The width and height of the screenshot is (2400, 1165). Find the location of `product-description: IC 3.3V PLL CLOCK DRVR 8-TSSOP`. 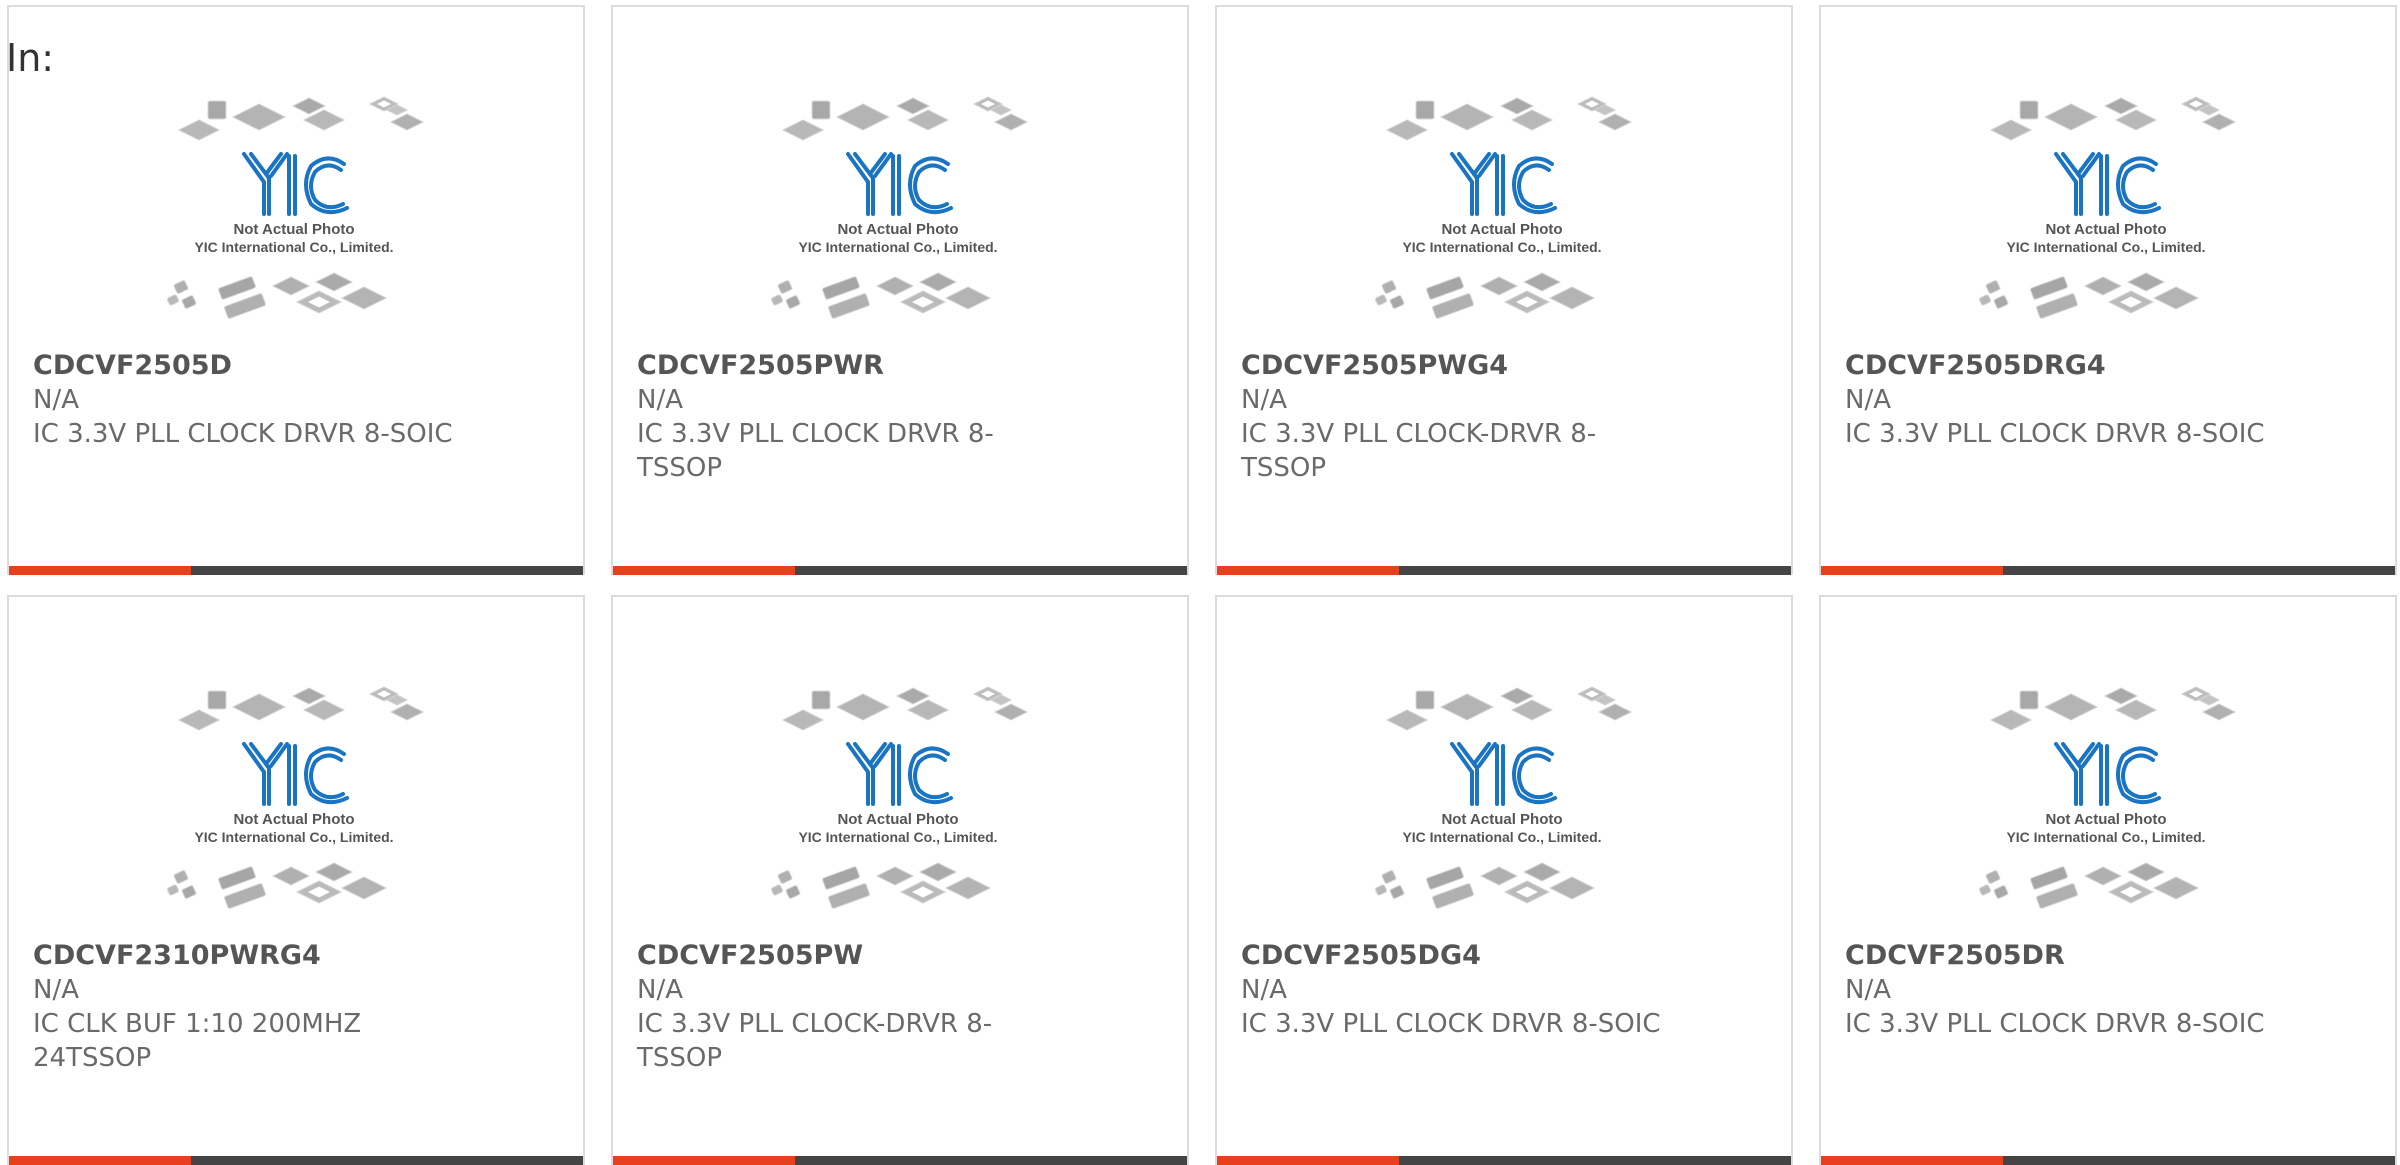

product-description: IC 3.3V PLL CLOCK DRVR 8-TSSOP is located at coordinates (815, 451).